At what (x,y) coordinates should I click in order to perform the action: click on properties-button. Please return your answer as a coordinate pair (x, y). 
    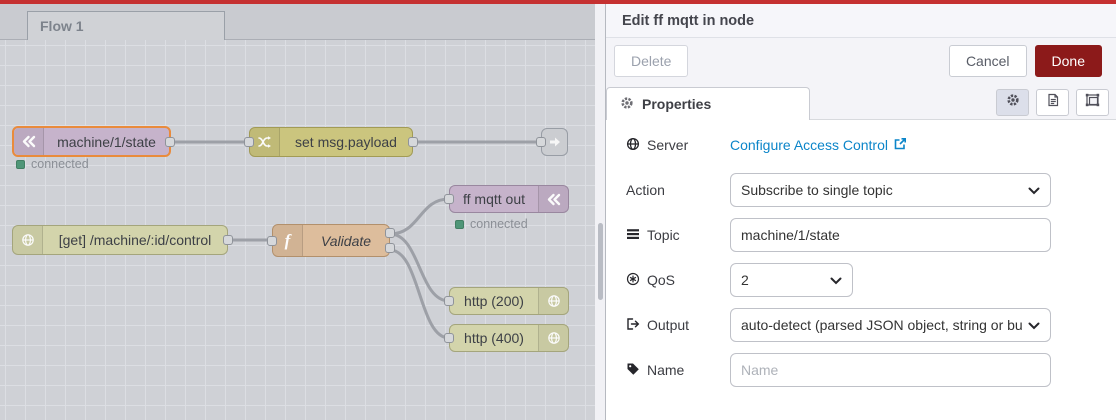
    Looking at the image, I should click on (1012, 102).